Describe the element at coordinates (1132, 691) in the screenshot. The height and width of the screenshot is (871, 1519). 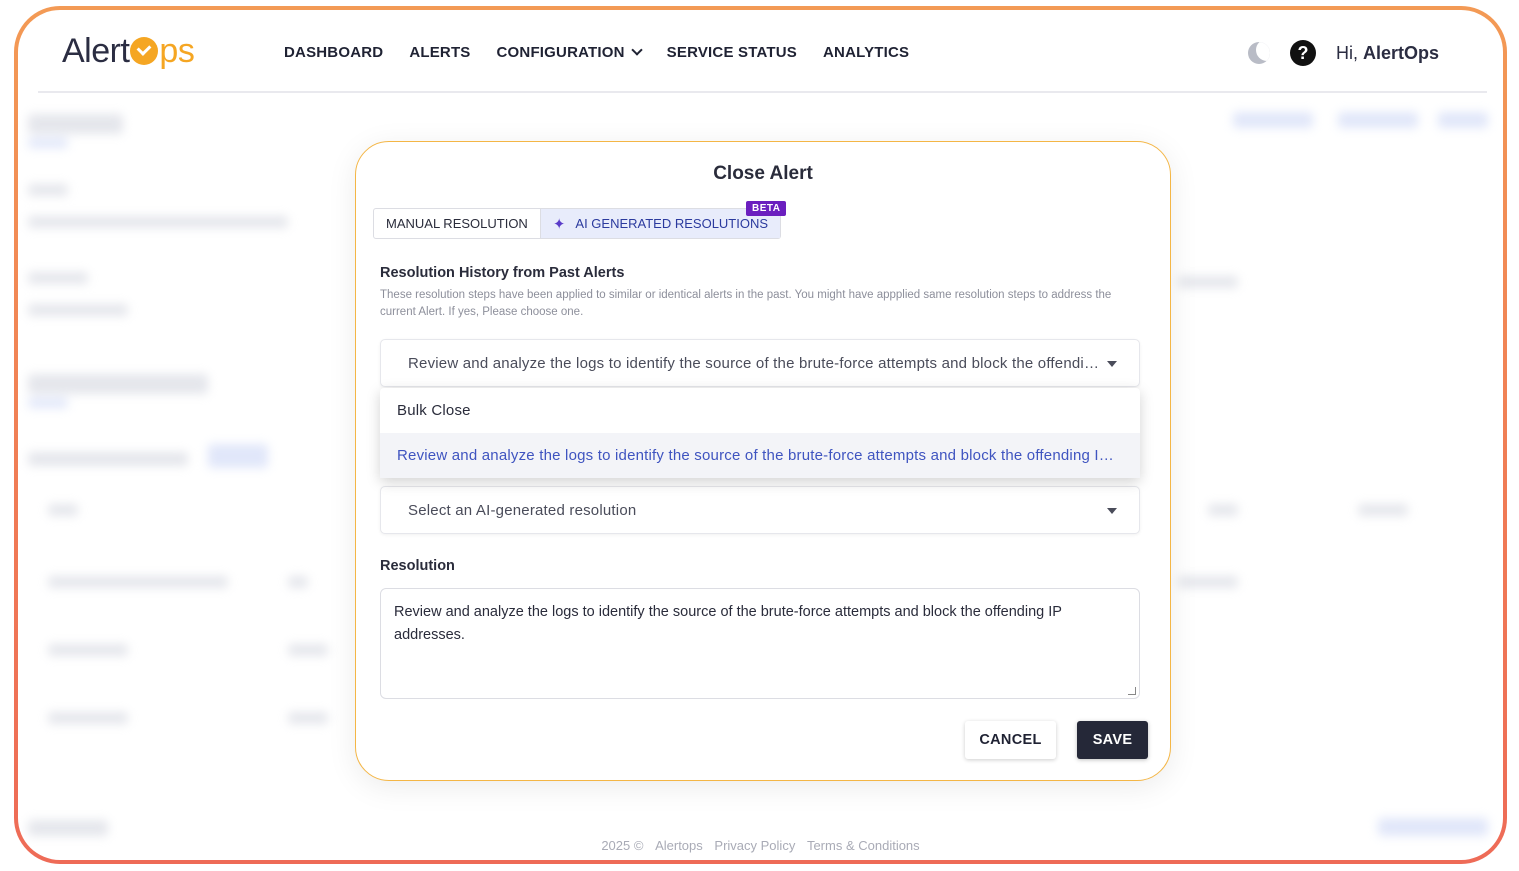
I see `resize-handle-icon` at that location.